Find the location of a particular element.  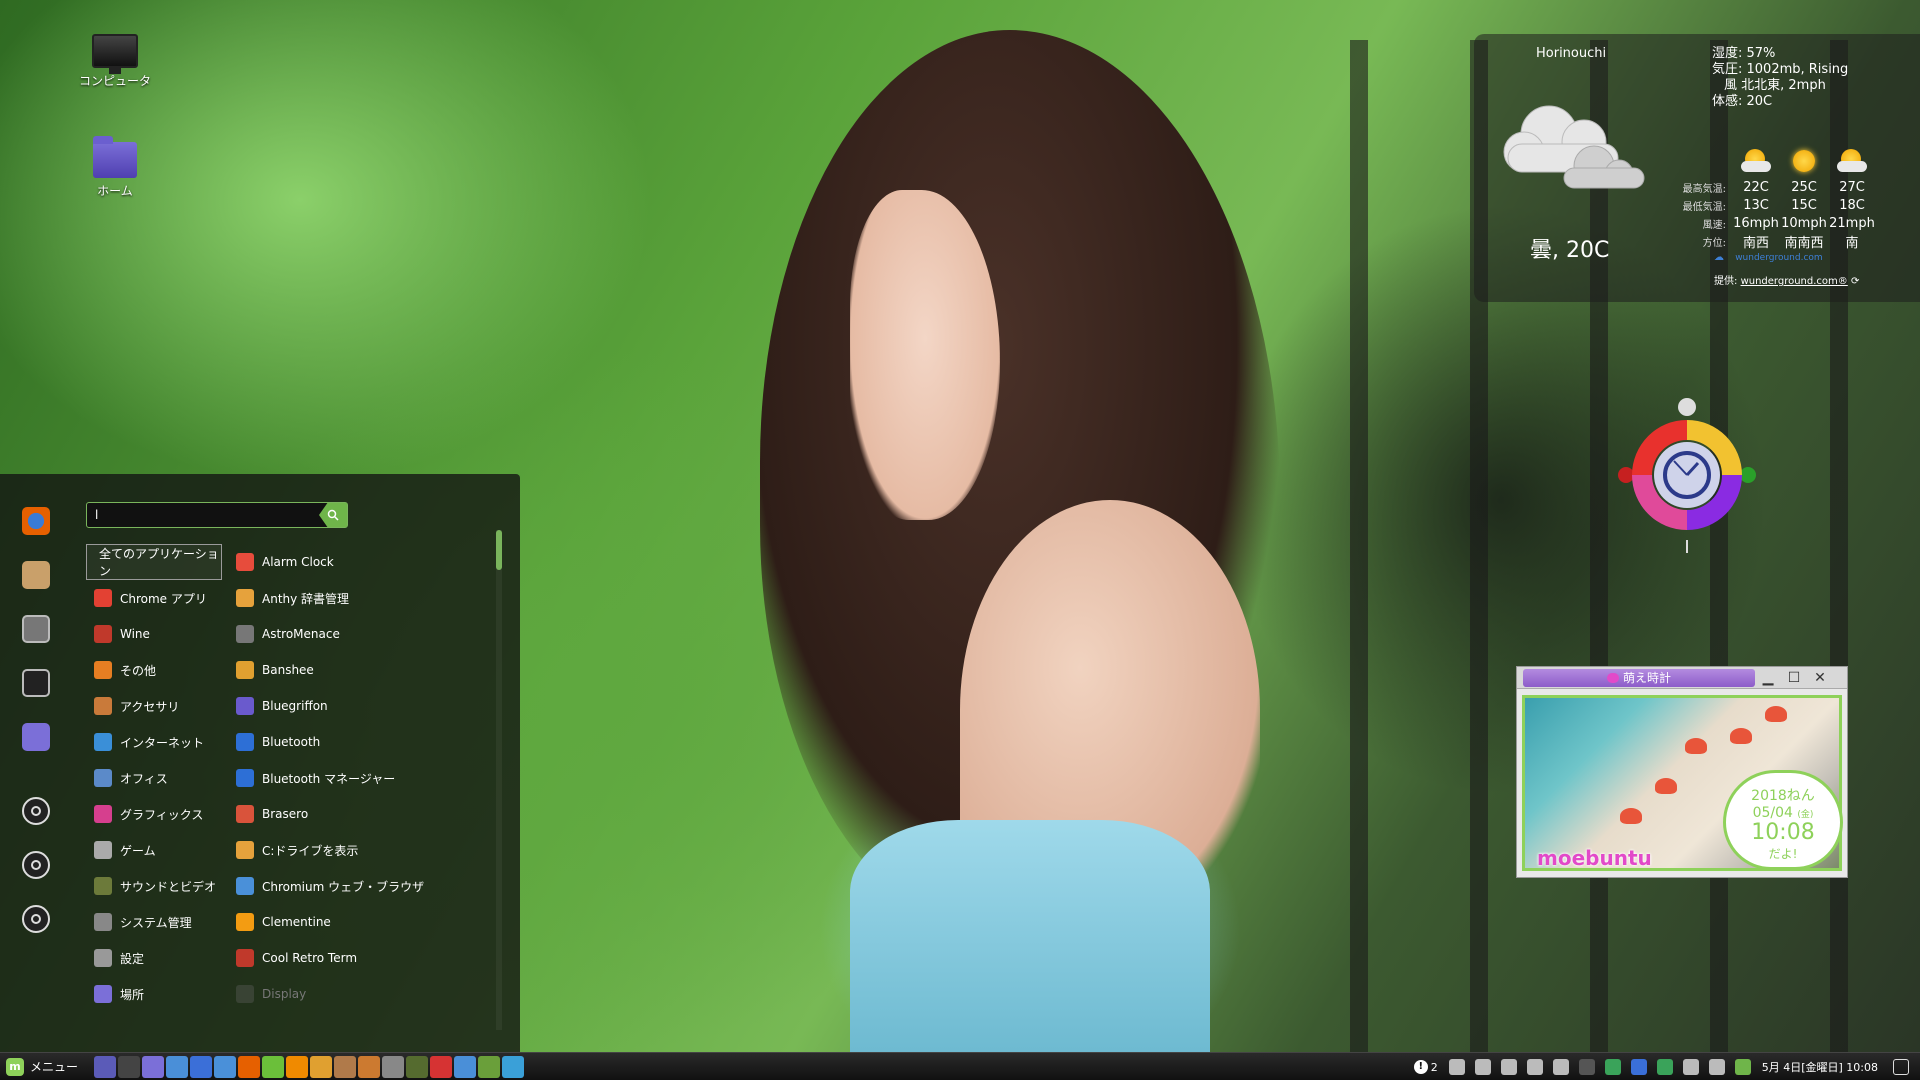

terminal-launcher-icon is located at coordinates (129, 1066).